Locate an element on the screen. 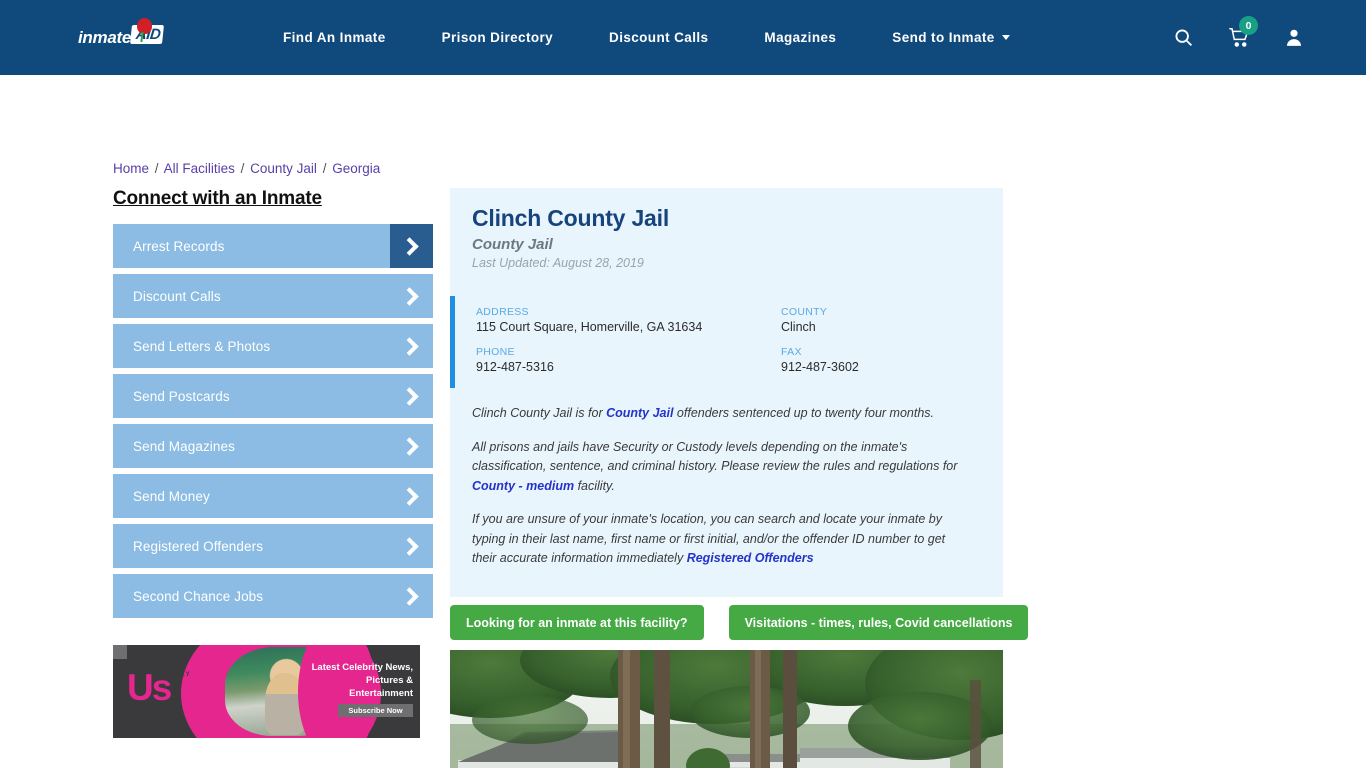 The height and width of the screenshot is (768, 1366). info-value: 912-487-3602 is located at coordinates (820, 367).